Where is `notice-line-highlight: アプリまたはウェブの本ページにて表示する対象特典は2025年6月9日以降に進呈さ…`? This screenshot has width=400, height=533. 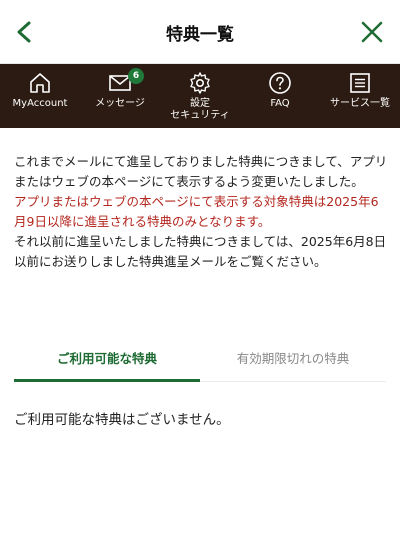 notice-line-highlight: アプリまたはウェブの本ページにて表示する対象特典は2025年6月9日以降に進呈さ… is located at coordinates (196, 211).